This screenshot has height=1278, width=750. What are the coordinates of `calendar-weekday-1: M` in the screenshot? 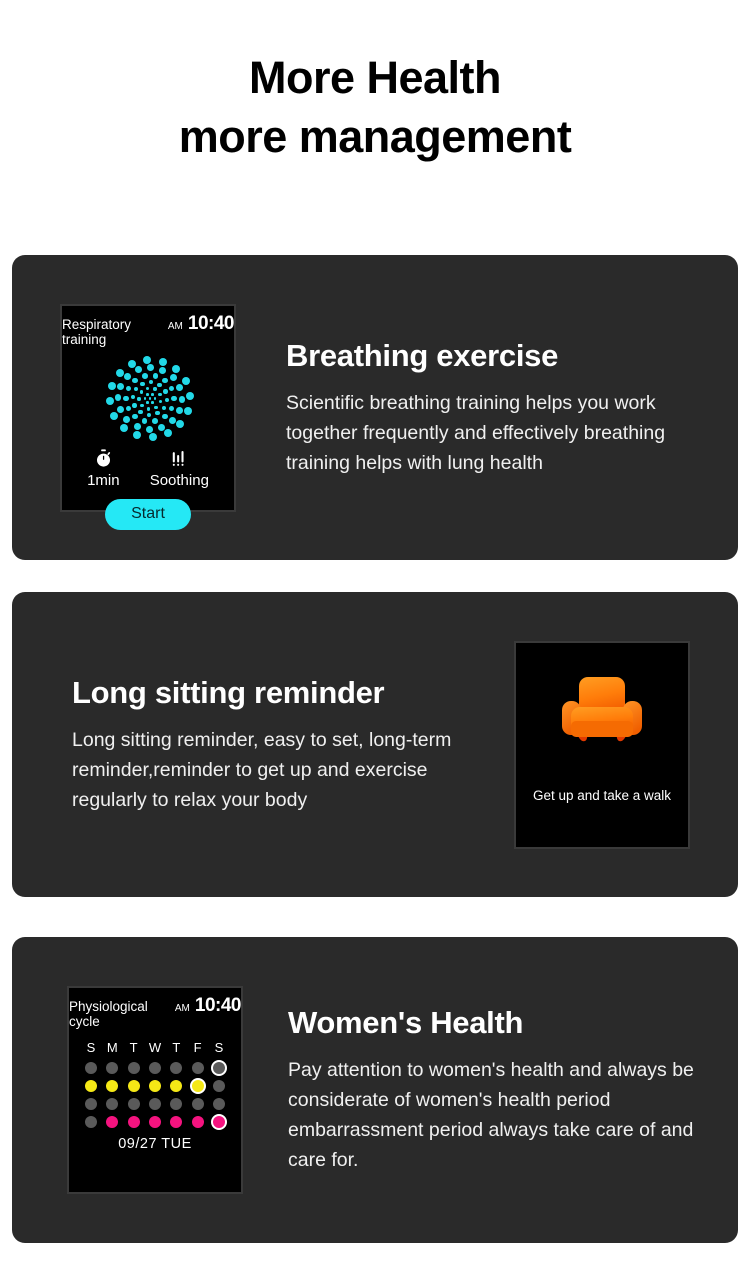 It's located at (112, 1047).